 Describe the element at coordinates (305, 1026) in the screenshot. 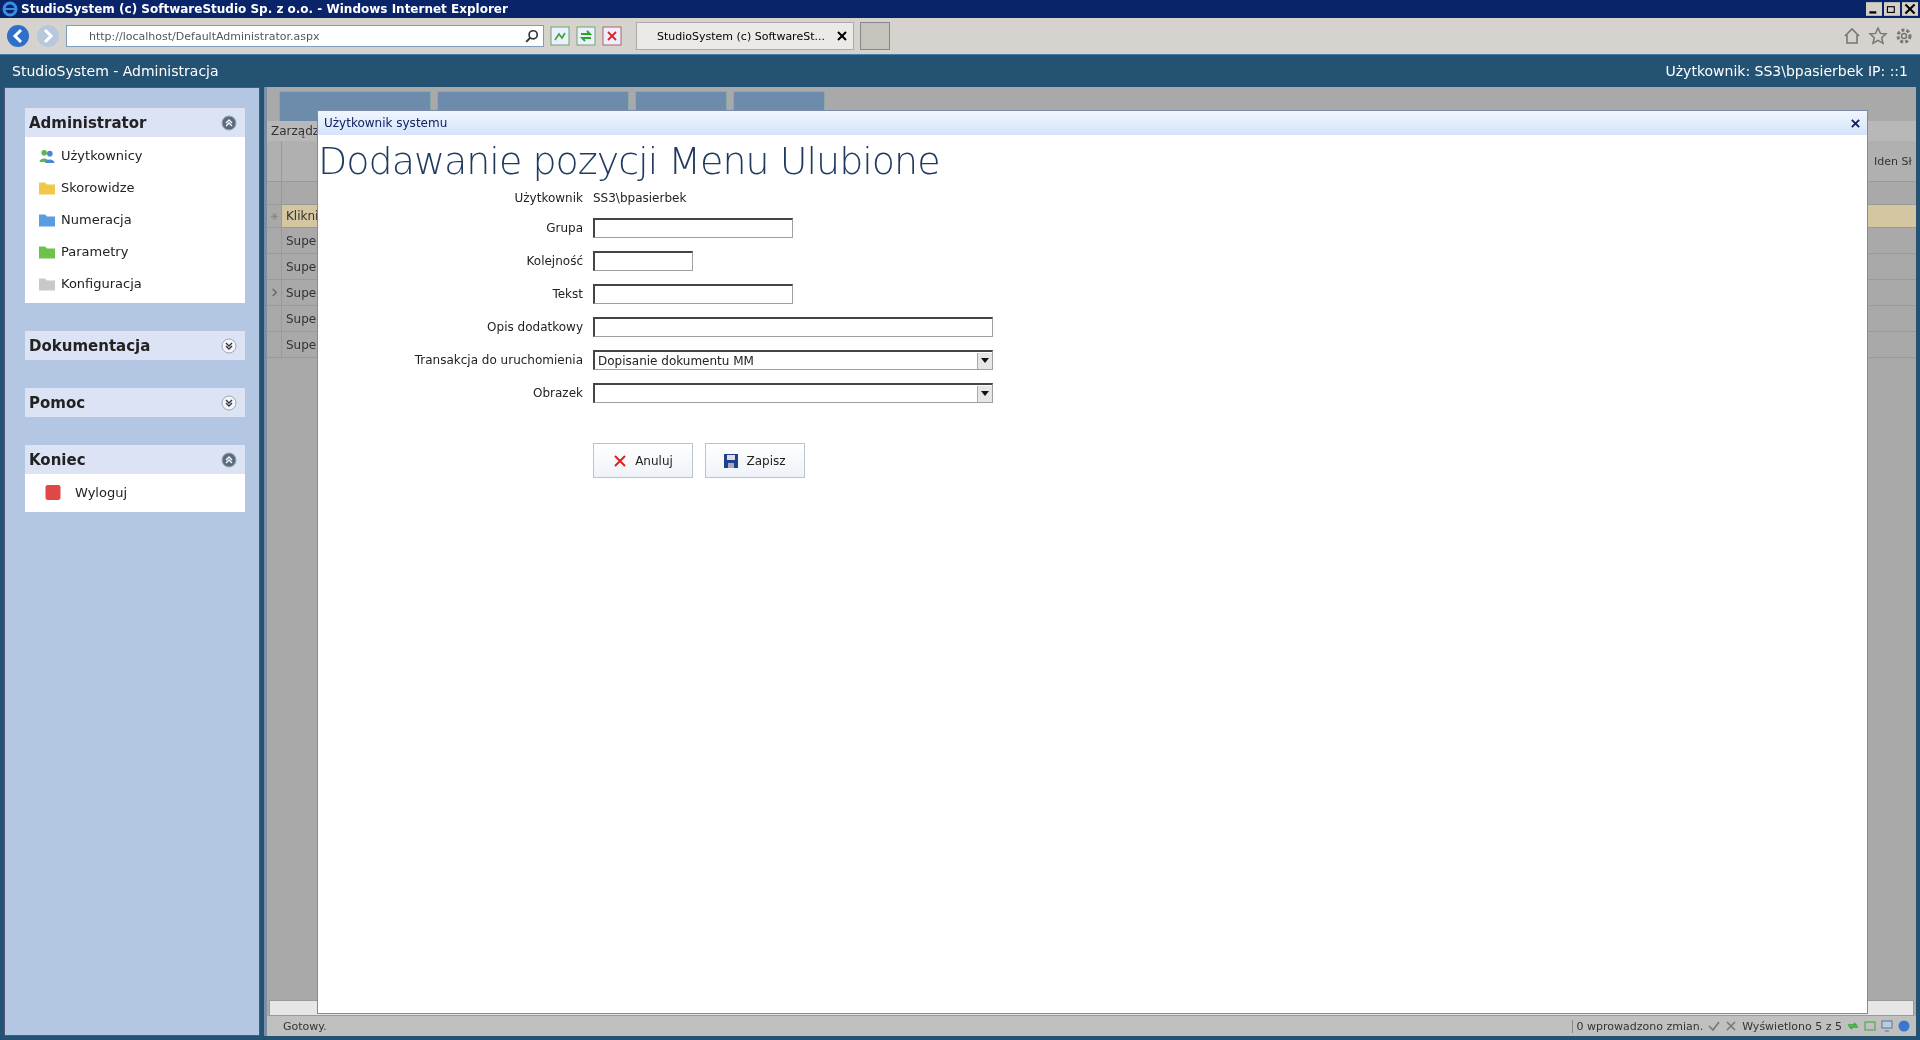

I see `status-text: Gotowy.` at that location.